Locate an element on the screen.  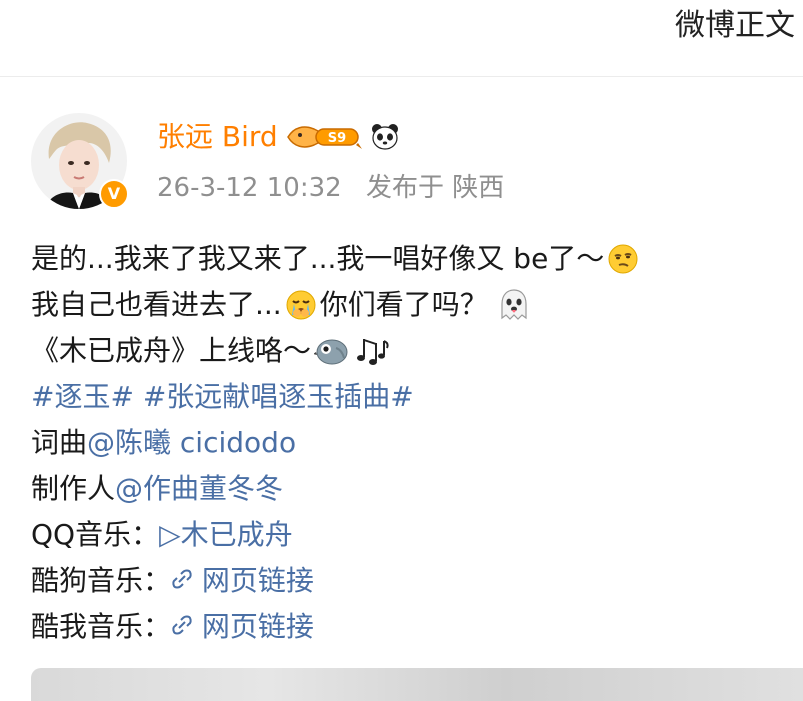
credit-label: 词曲 is located at coordinates (59, 442).